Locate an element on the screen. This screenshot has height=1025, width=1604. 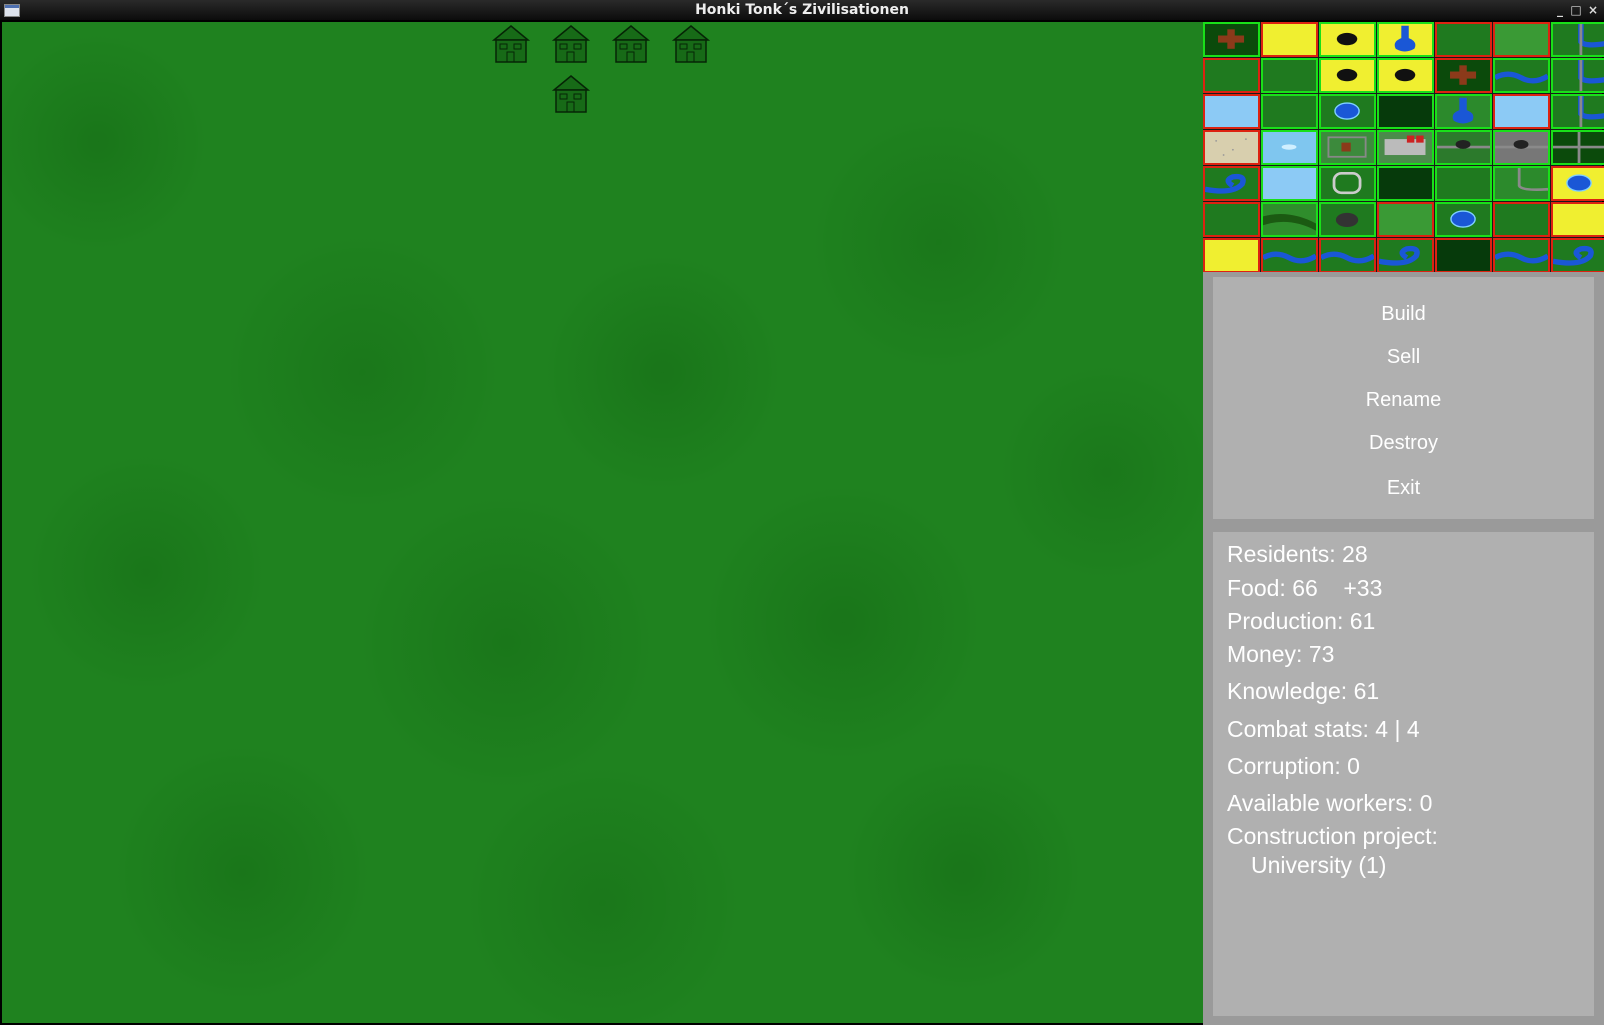
money-stat: Money: 73 is located at coordinates (1281, 654).